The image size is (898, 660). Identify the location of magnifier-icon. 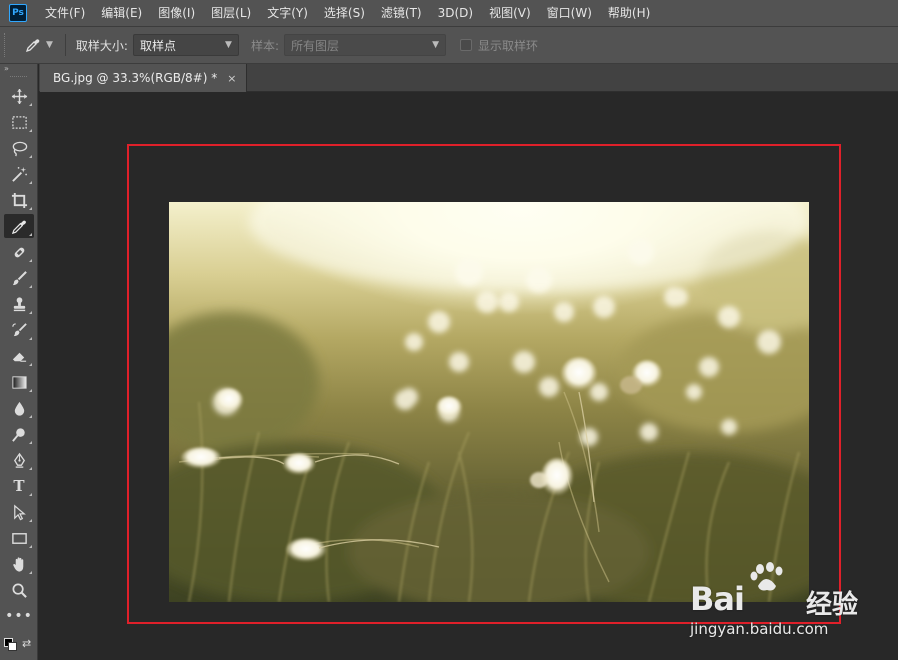
(19, 590).